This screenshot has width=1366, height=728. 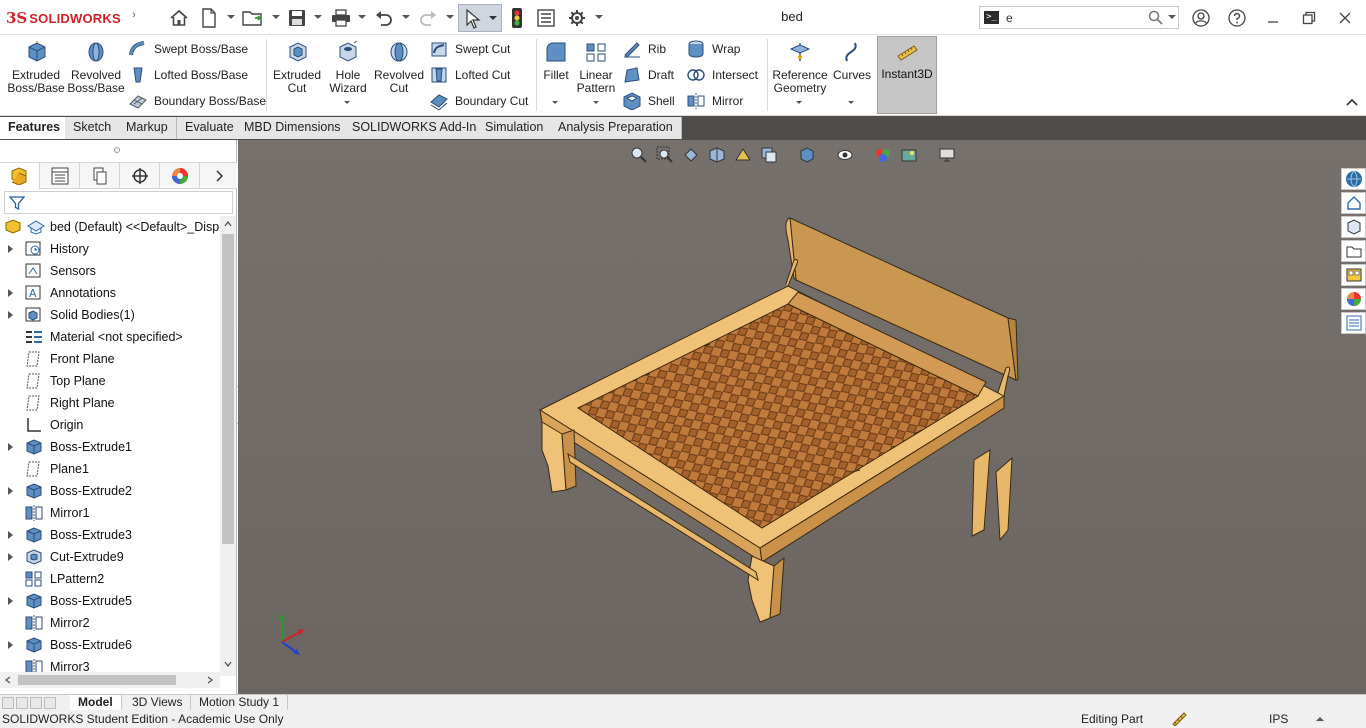 What do you see at coordinates (469, 49) in the screenshot?
I see `swept-cut-button: Swept Cut` at bounding box center [469, 49].